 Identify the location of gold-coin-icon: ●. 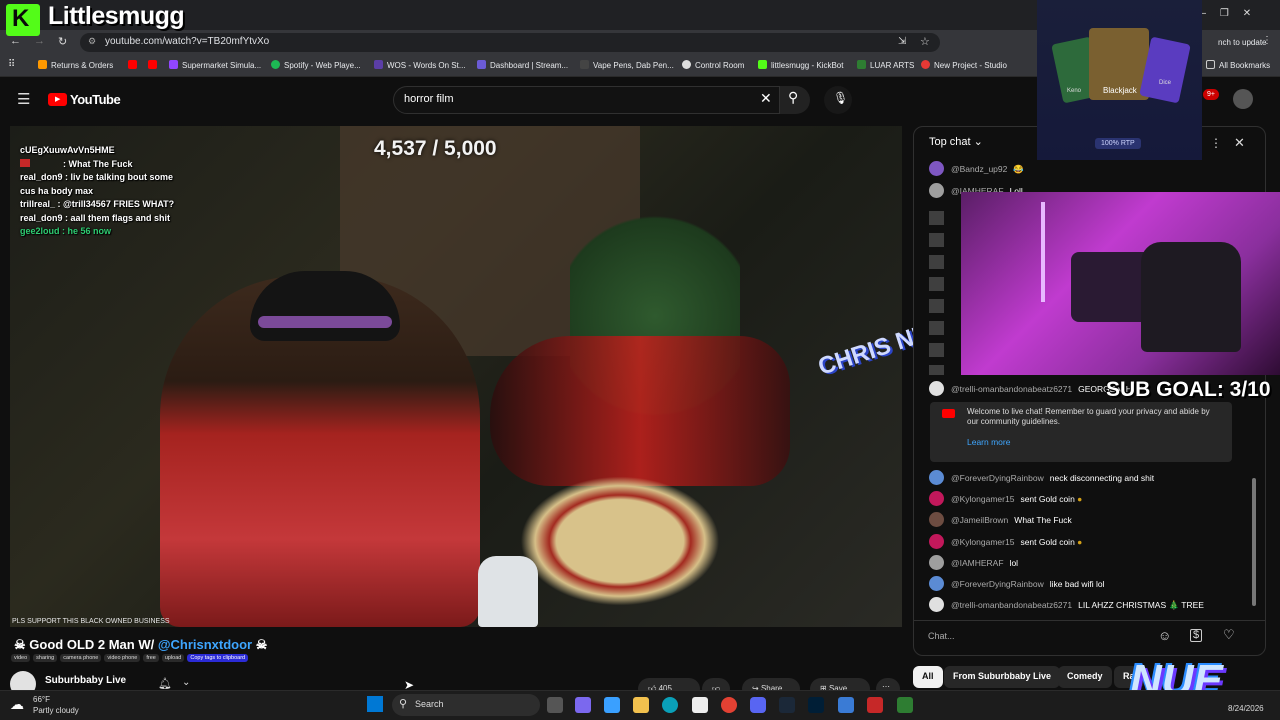
(1080, 499).